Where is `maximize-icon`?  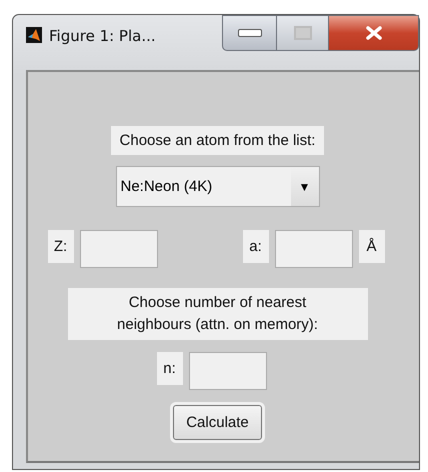
maximize-icon is located at coordinates (303, 33).